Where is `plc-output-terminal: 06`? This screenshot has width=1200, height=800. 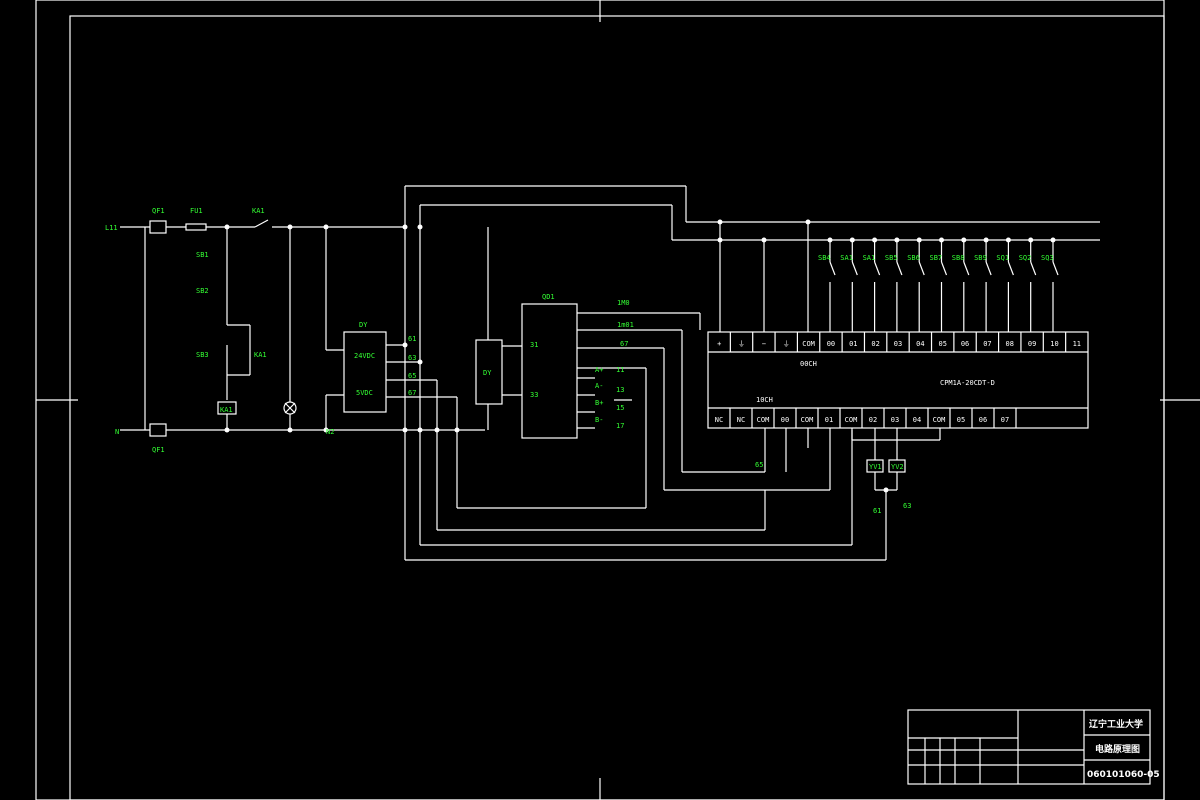 plc-output-terminal: 06 is located at coordinates (983, 420).